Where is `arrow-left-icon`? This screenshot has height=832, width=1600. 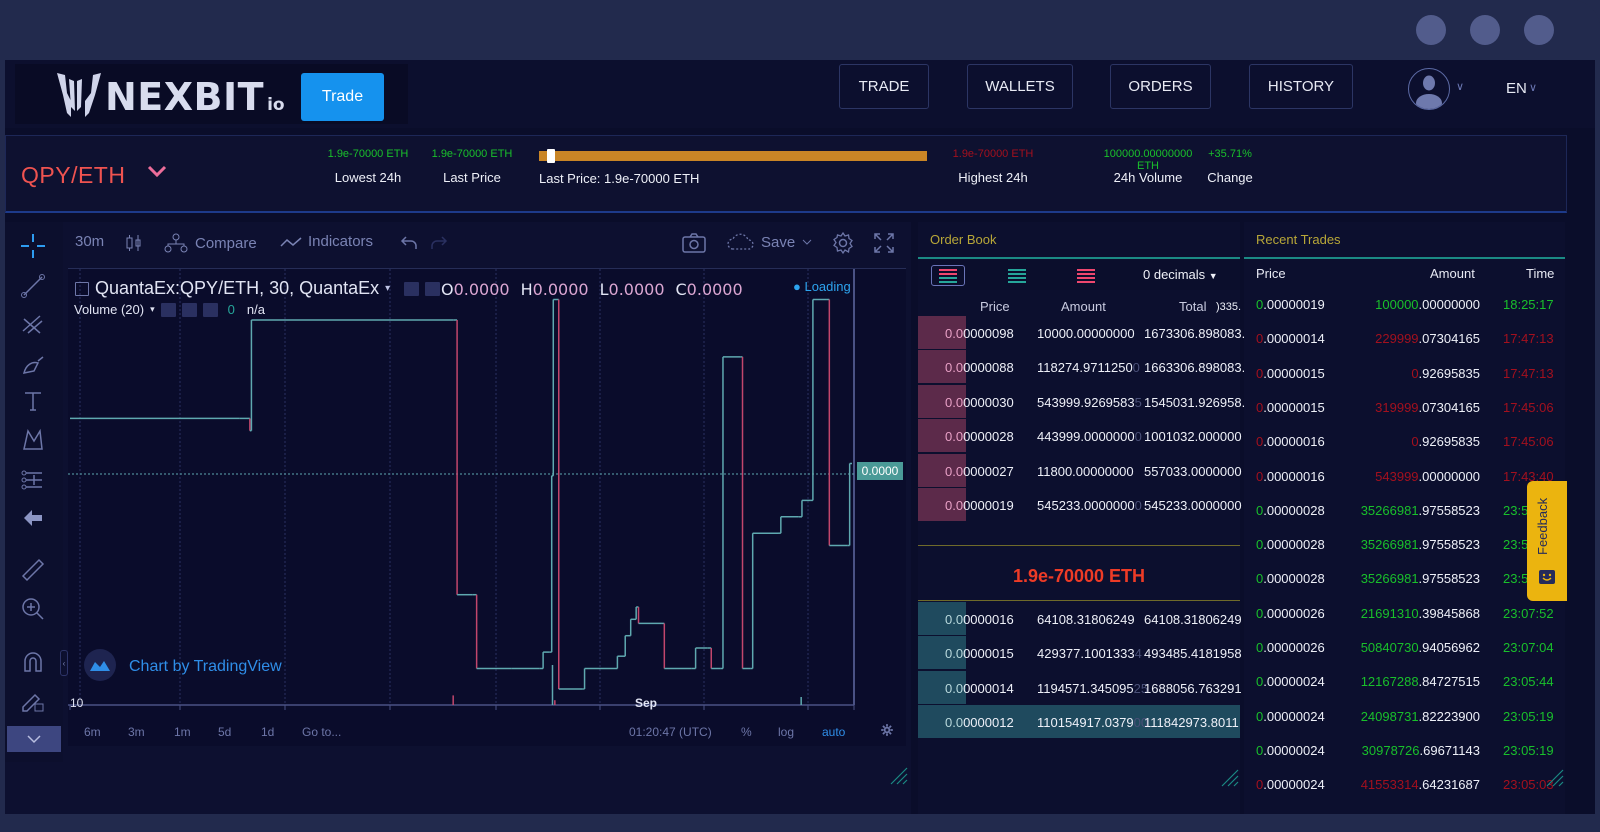
arrow-left-icon is located at coordinates (33, 518).